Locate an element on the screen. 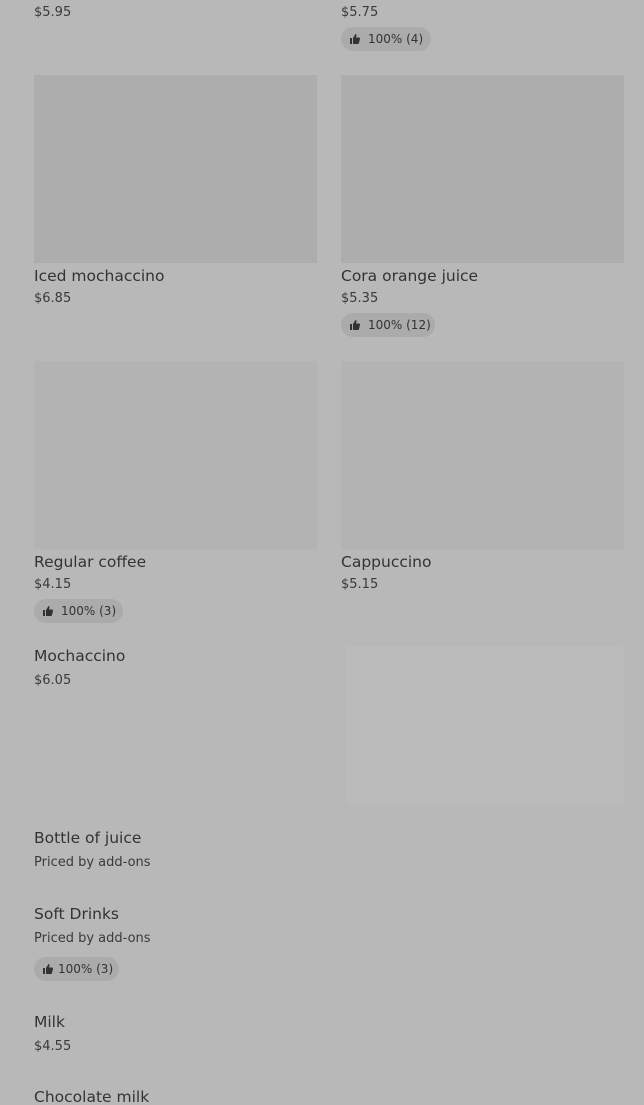  item-name-regular-coffee: Regular coffee is located at coordinates (90, 562).